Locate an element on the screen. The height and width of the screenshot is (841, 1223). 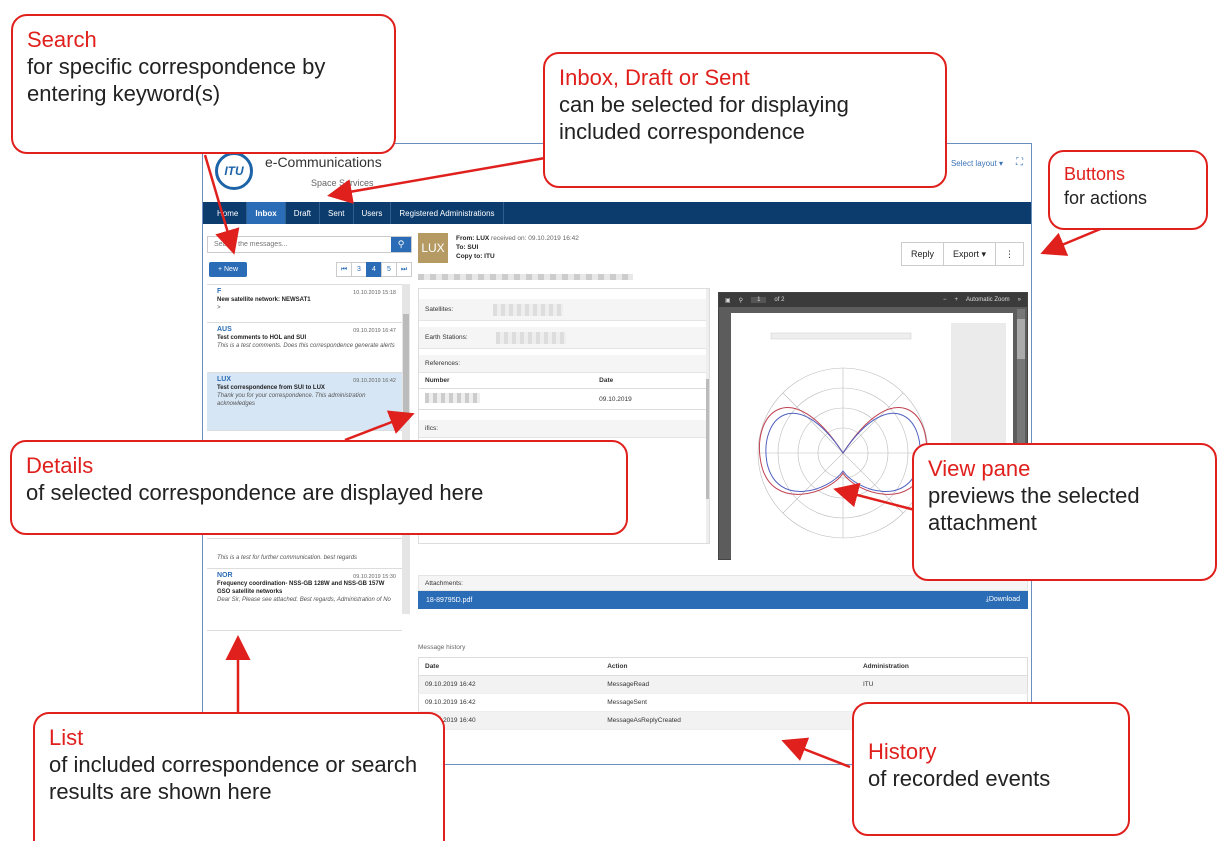
from-label: From: LUX is located at coordinates (473, 238).